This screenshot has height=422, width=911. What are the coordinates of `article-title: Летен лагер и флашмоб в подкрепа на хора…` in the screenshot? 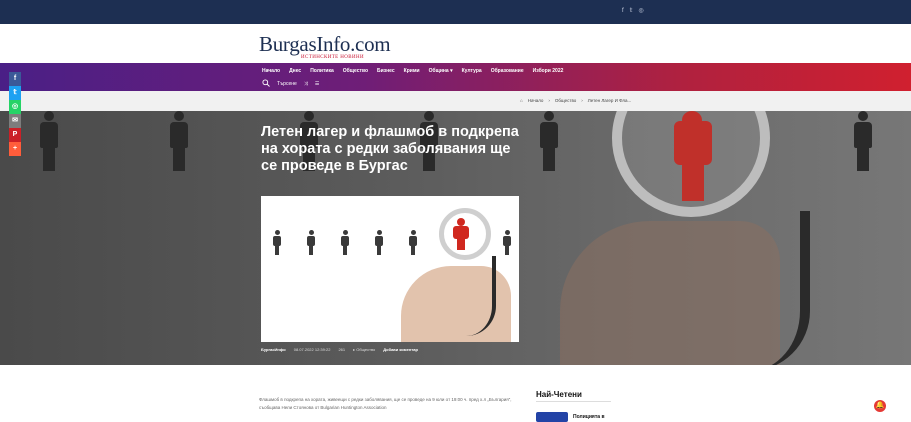 It's located at (390, 149).